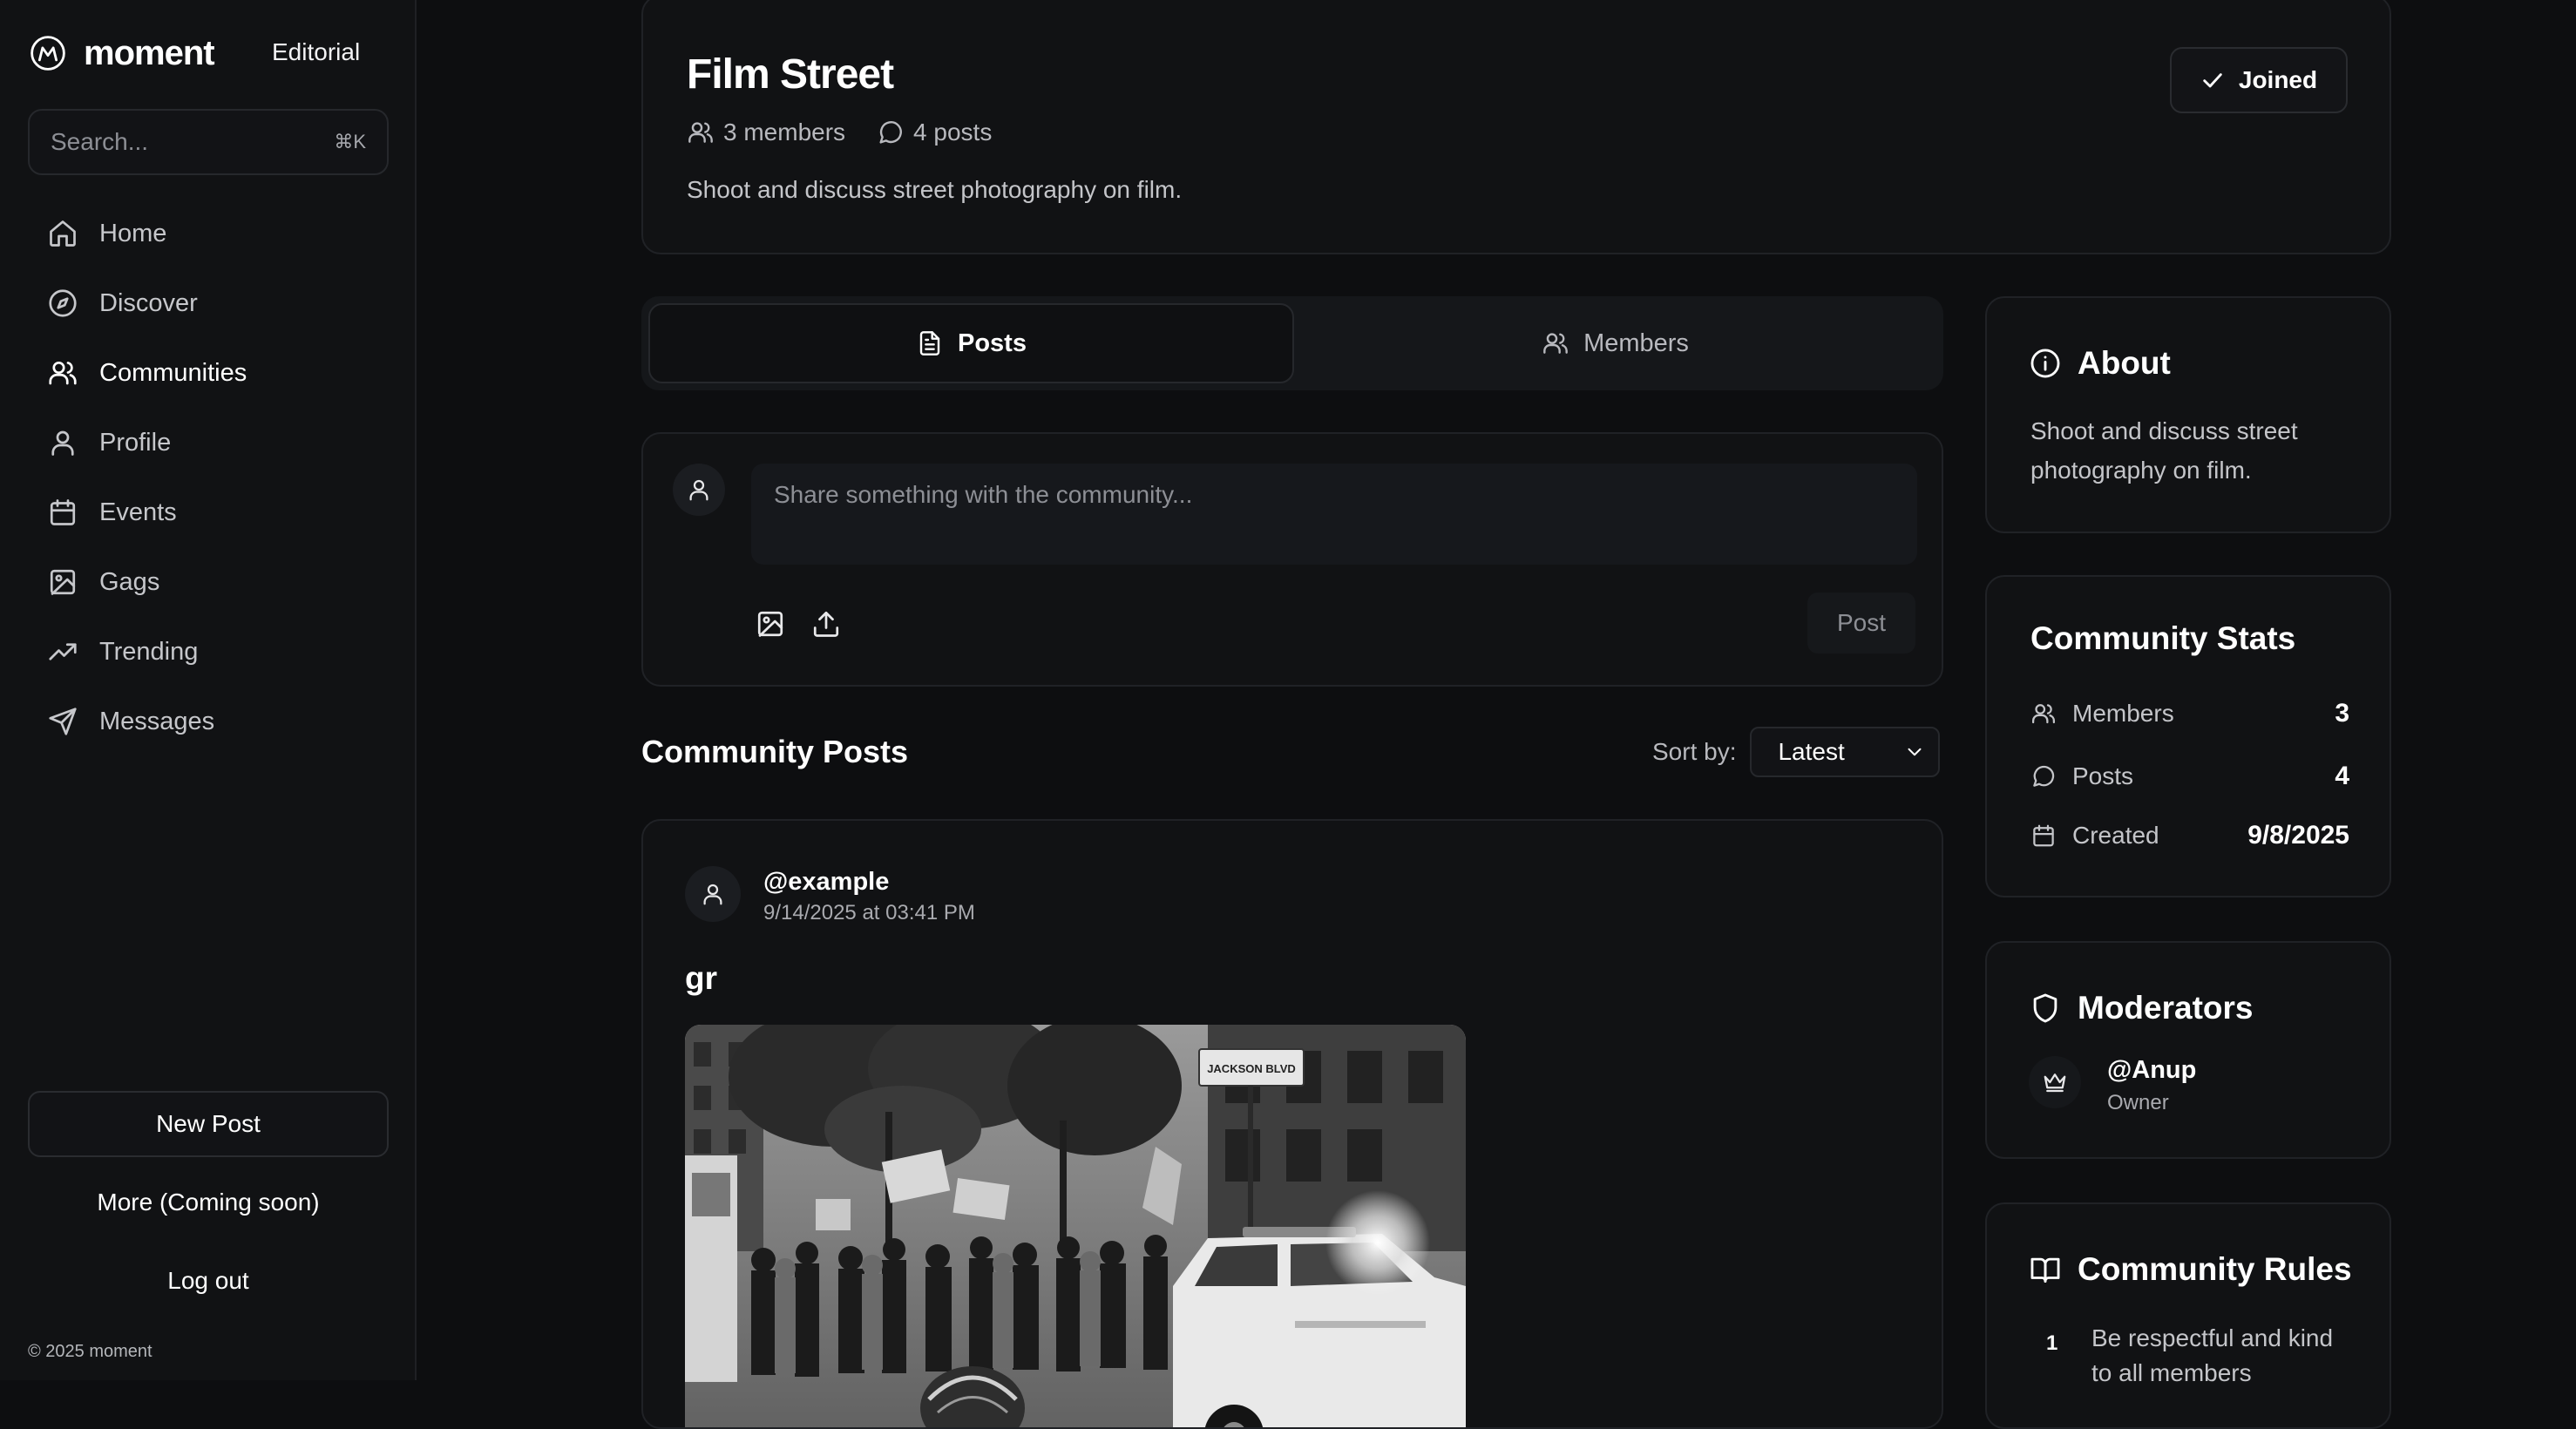  What do you see at coordinates (209, 442) in the screenshot?
I see `nav-item-profile: Profile` at bounding box center [209, 442].